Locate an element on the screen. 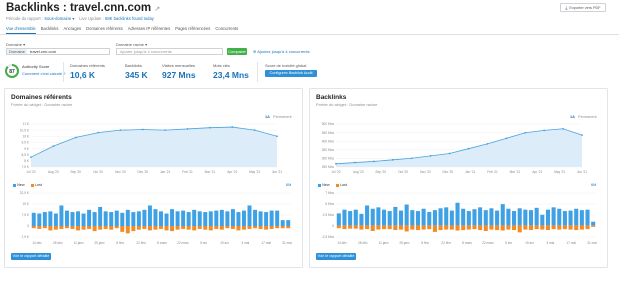  tab-3: Domaines référents is located at coordinates (104, 30).